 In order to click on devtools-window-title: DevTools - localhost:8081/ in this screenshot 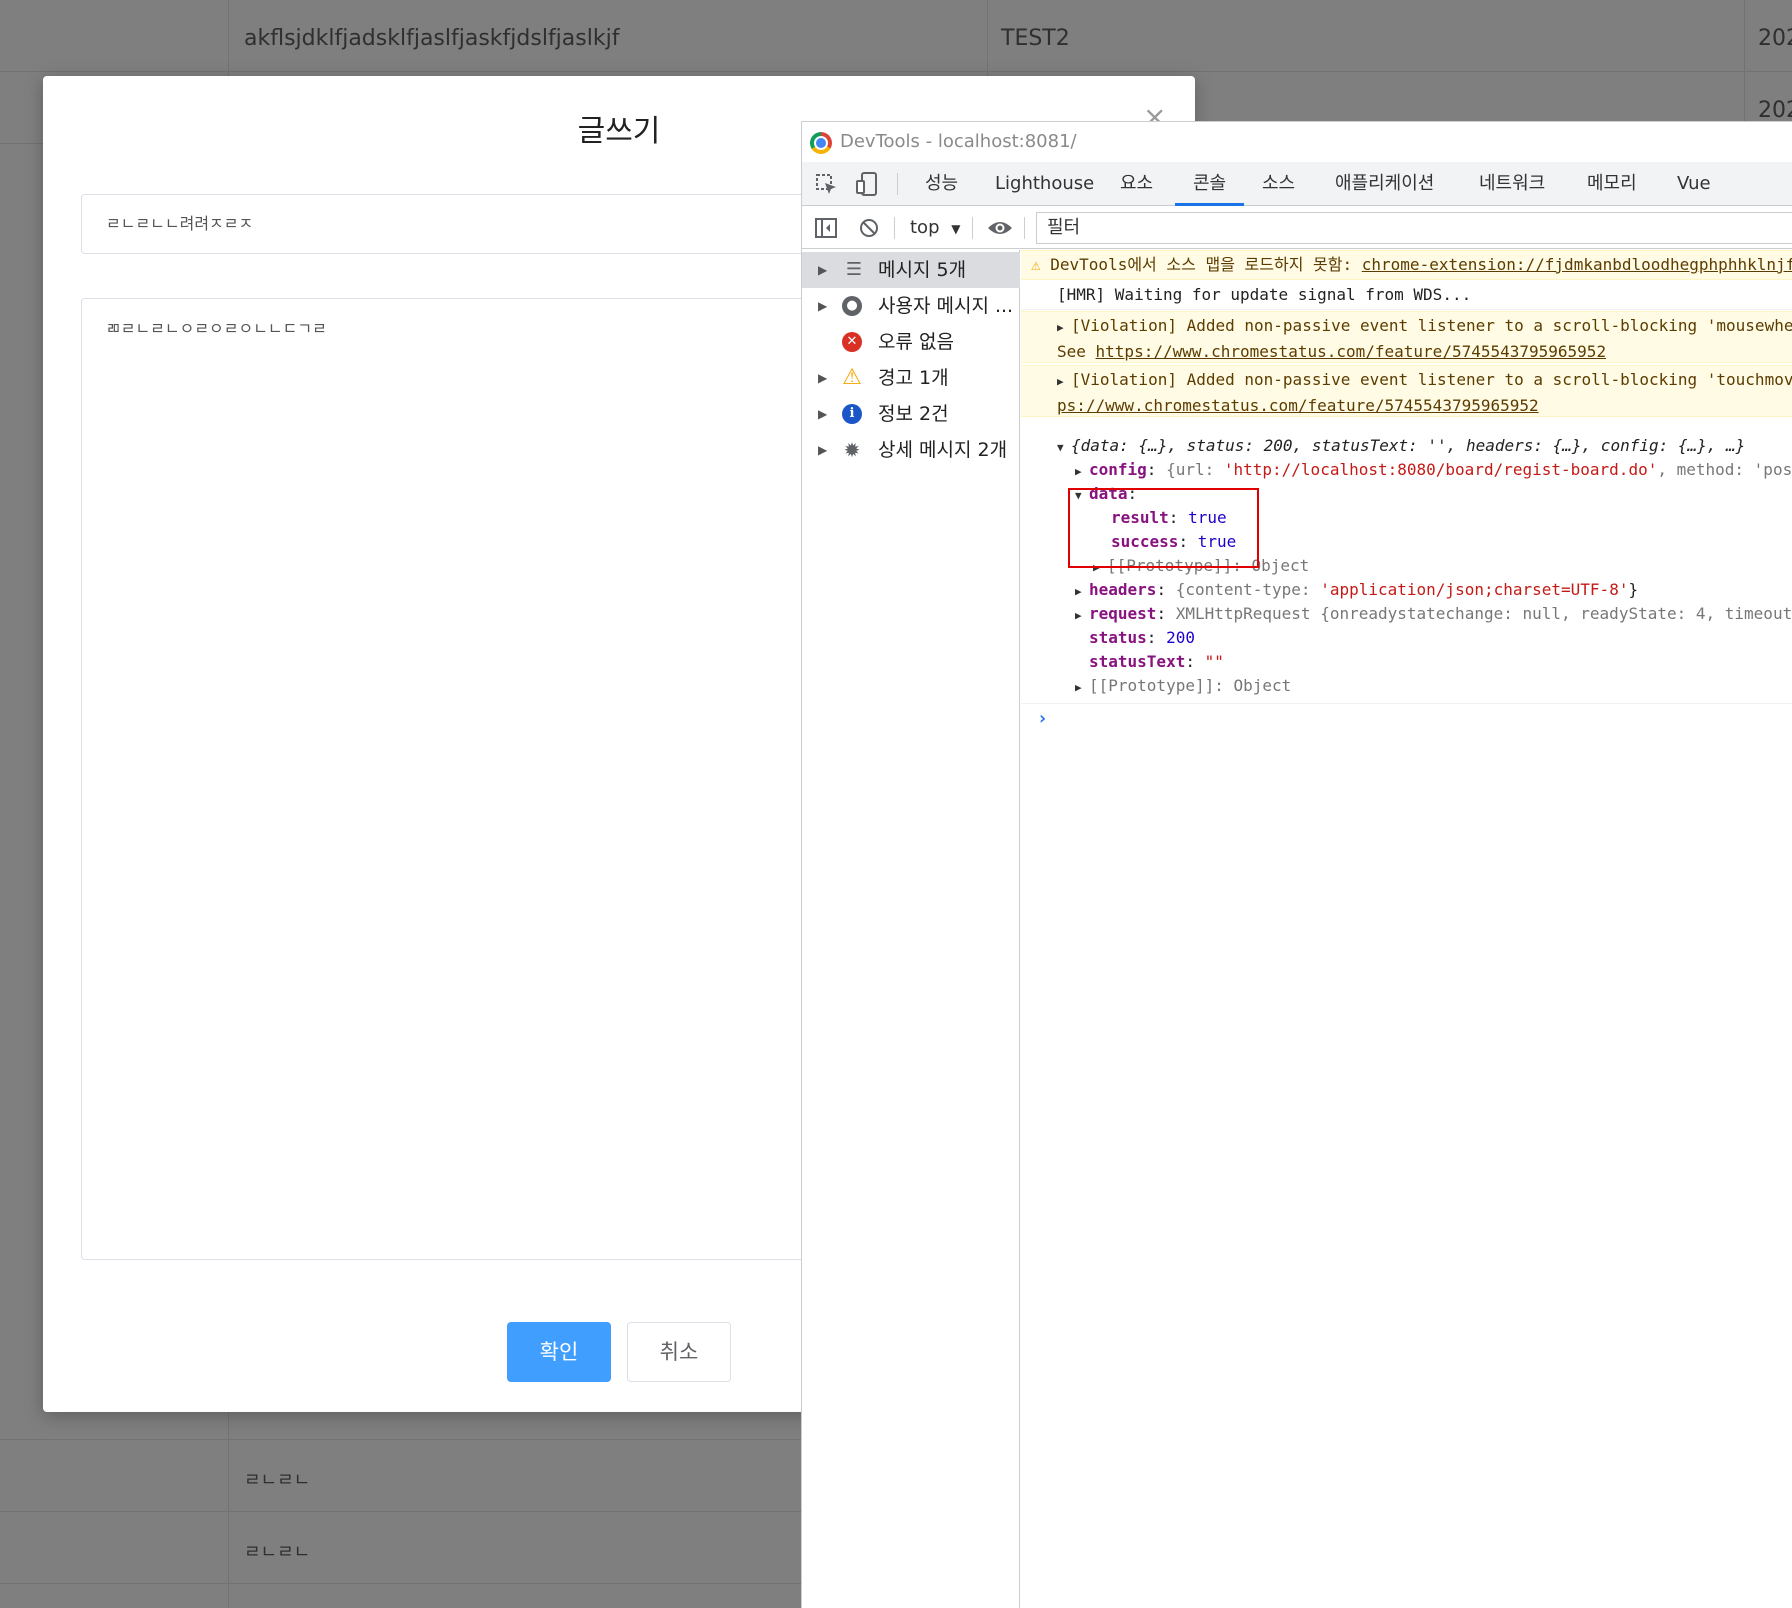, I will do `click(958, 141)`.